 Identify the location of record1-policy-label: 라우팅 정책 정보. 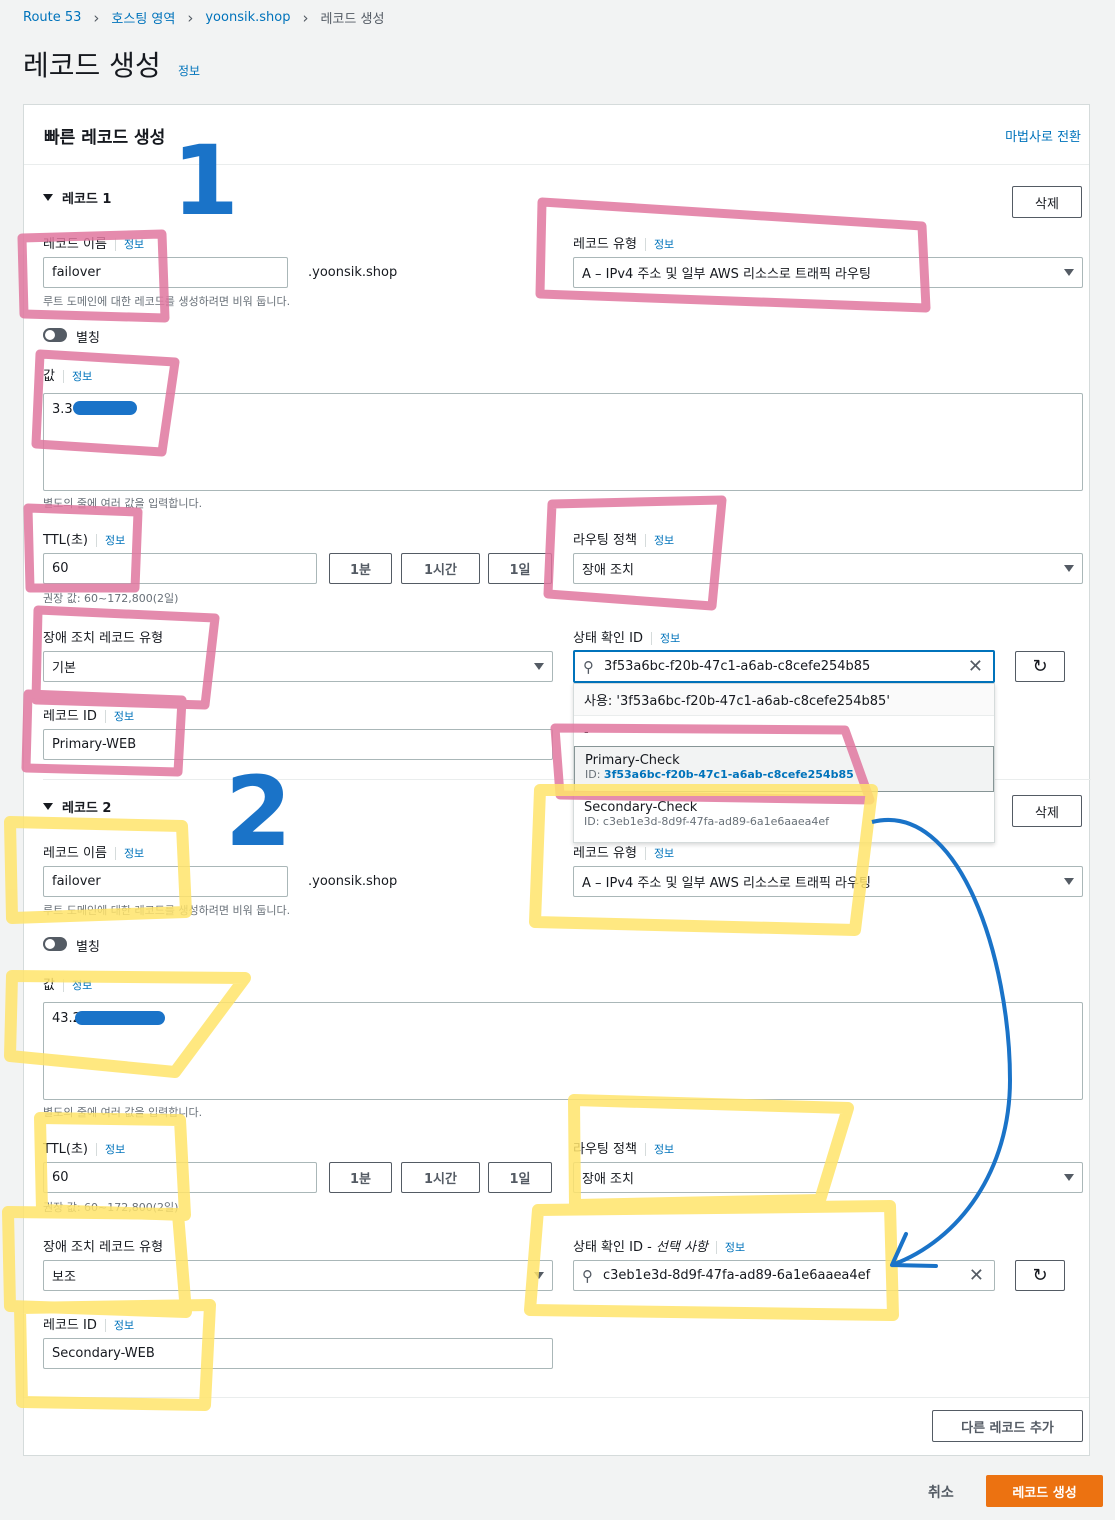
(624, 540).